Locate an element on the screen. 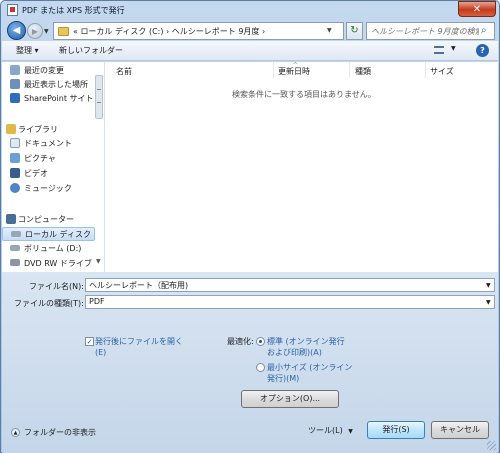 The width and height of the screenshot is (500, 453). command-toolbar: 整理 ▾ 新しいフォルダー ▼ ? is located at coordinates (250, 51).